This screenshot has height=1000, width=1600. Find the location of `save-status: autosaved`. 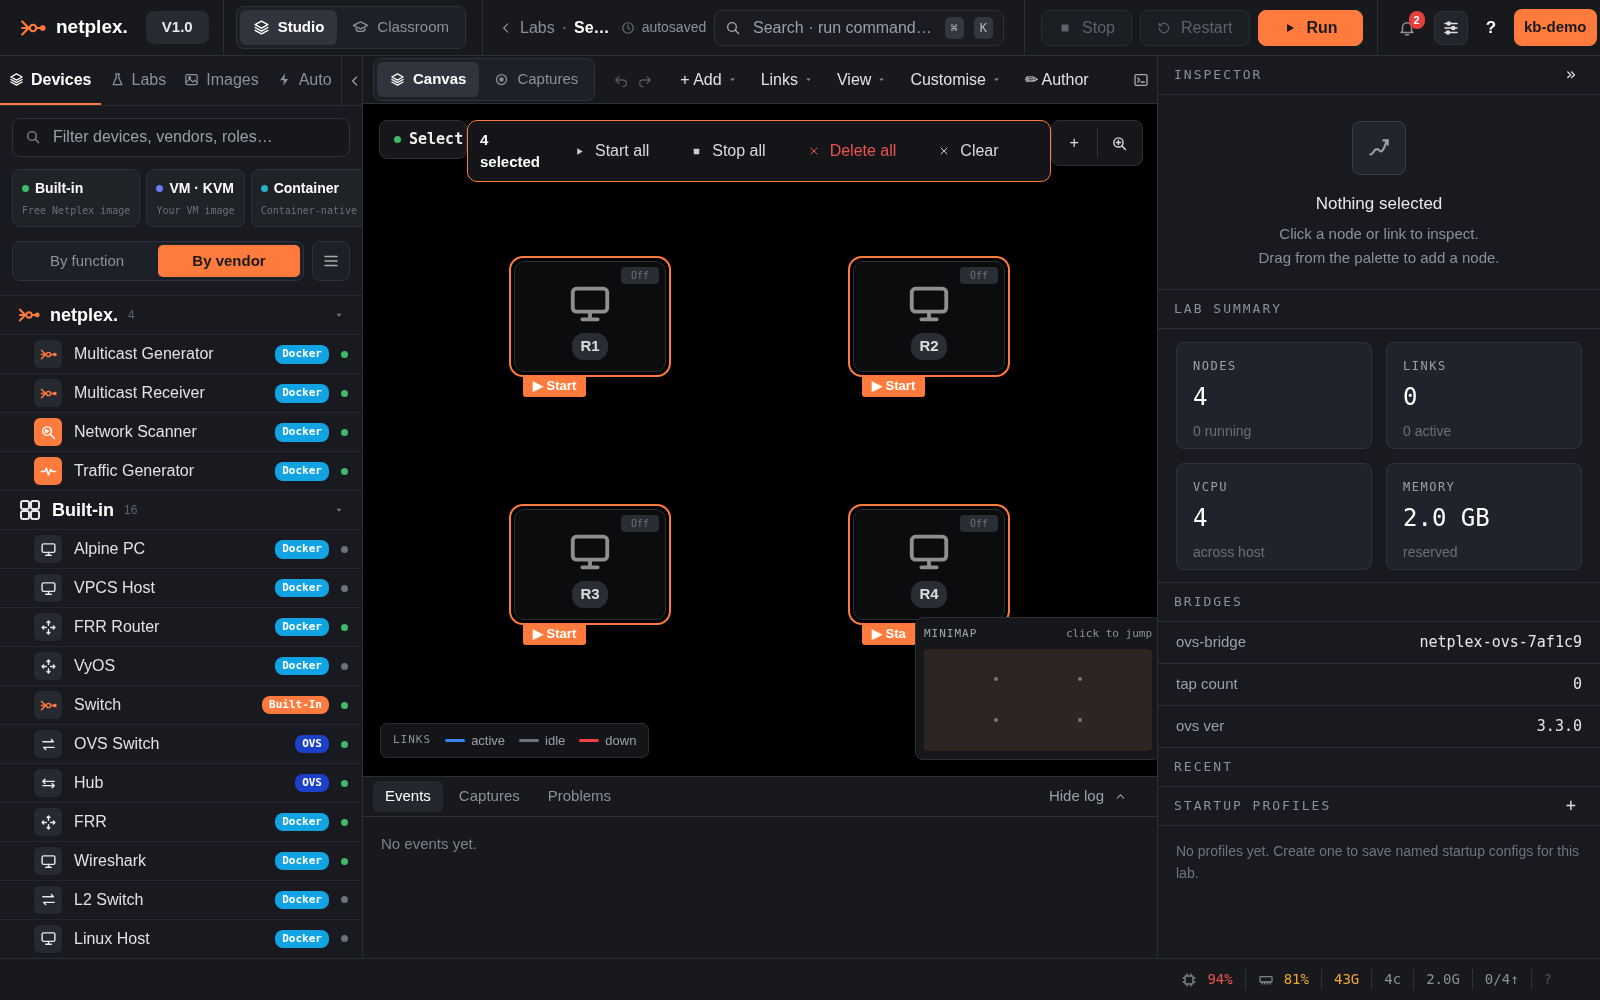

save-status: autosaved is located at coordinates (674, 27).